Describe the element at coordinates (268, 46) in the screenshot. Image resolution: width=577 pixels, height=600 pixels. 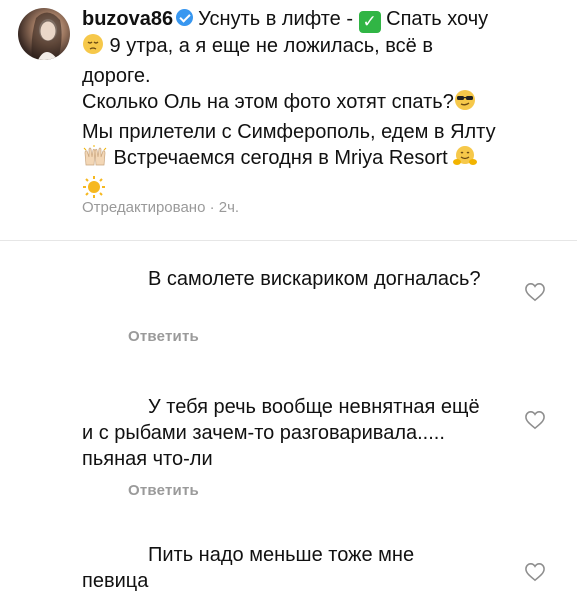
I see `caption-line-2: 9 утра, а я еще не ложилась, всё в` at that location.